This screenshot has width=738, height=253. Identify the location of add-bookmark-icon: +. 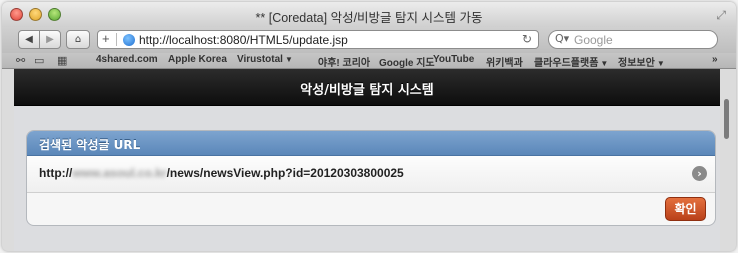
(106, 38).